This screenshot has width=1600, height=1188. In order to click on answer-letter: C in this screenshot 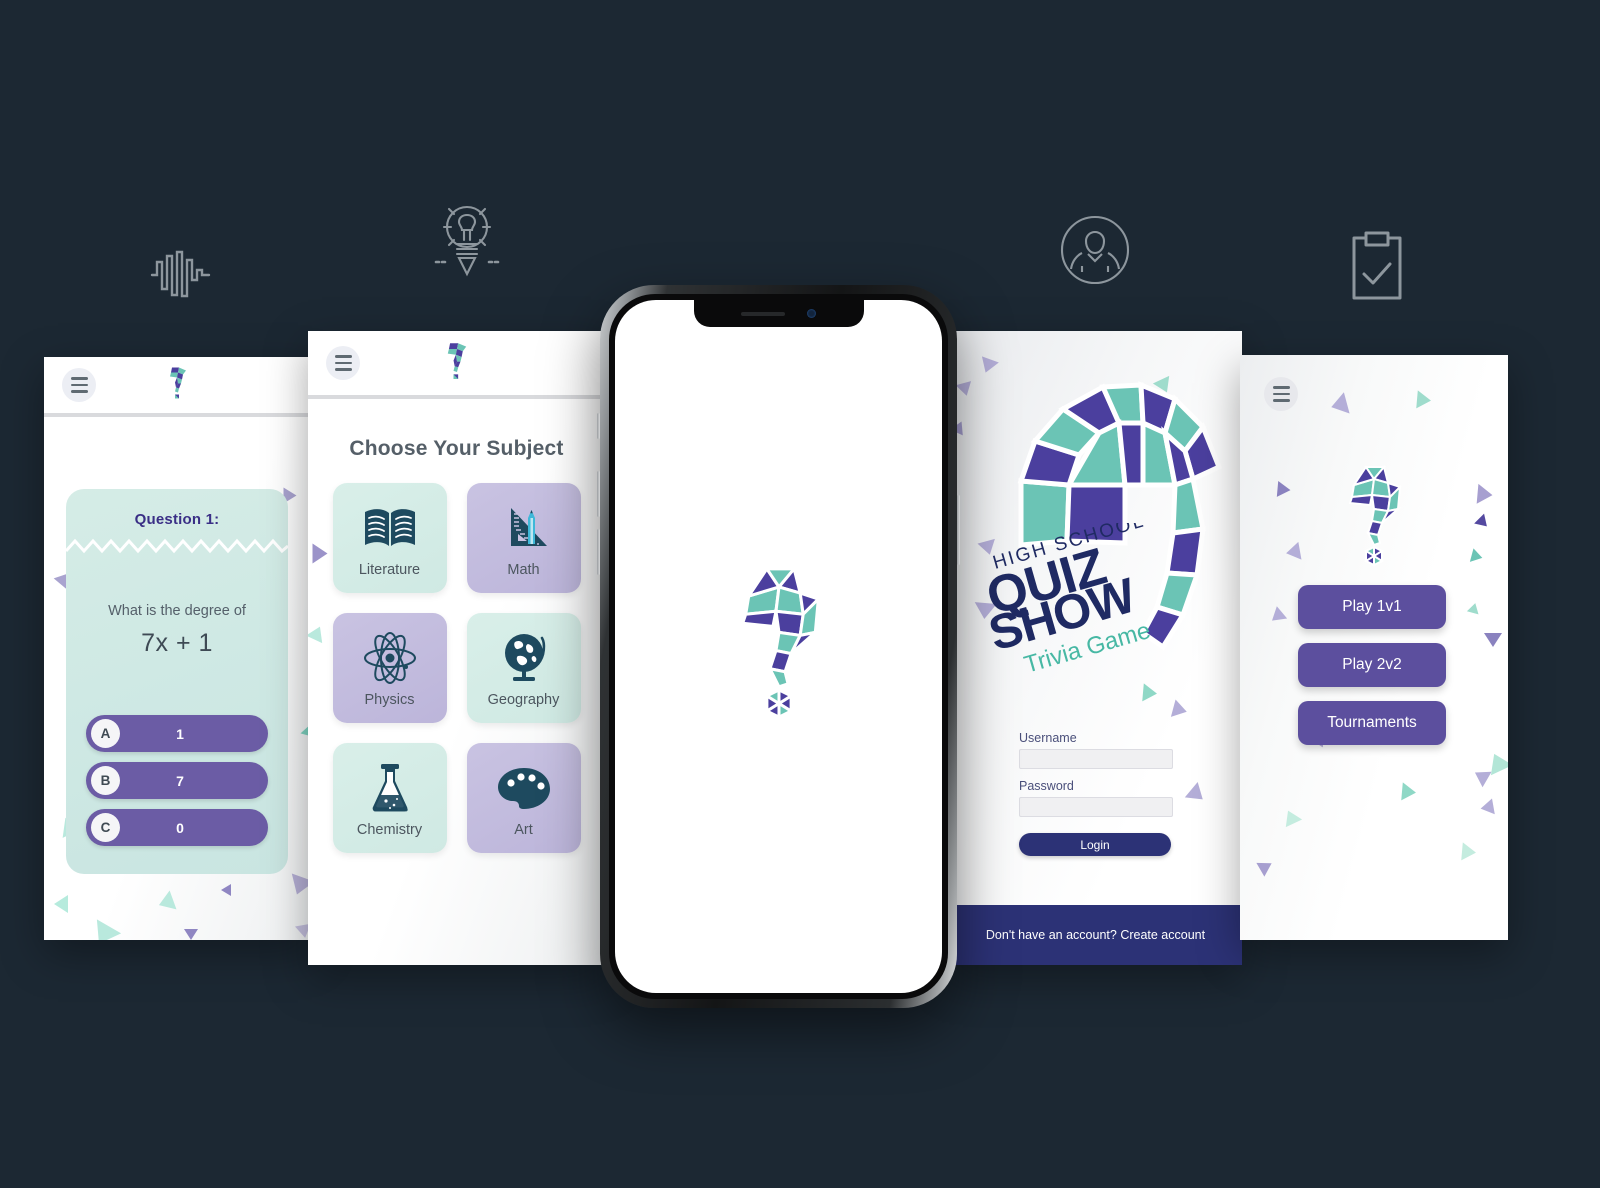, I will do `click(105, 827)`.